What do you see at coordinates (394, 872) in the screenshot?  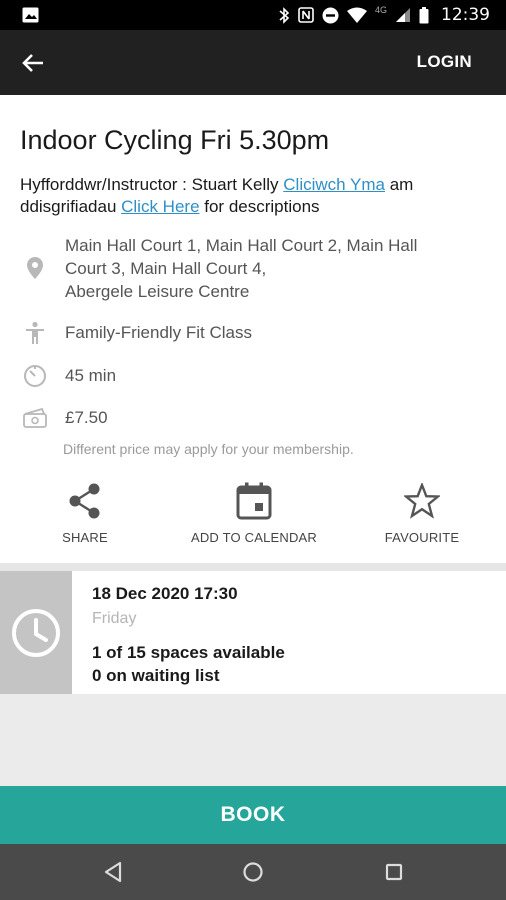 I see `nav-recents-icon` at bounding box center [394, 872].